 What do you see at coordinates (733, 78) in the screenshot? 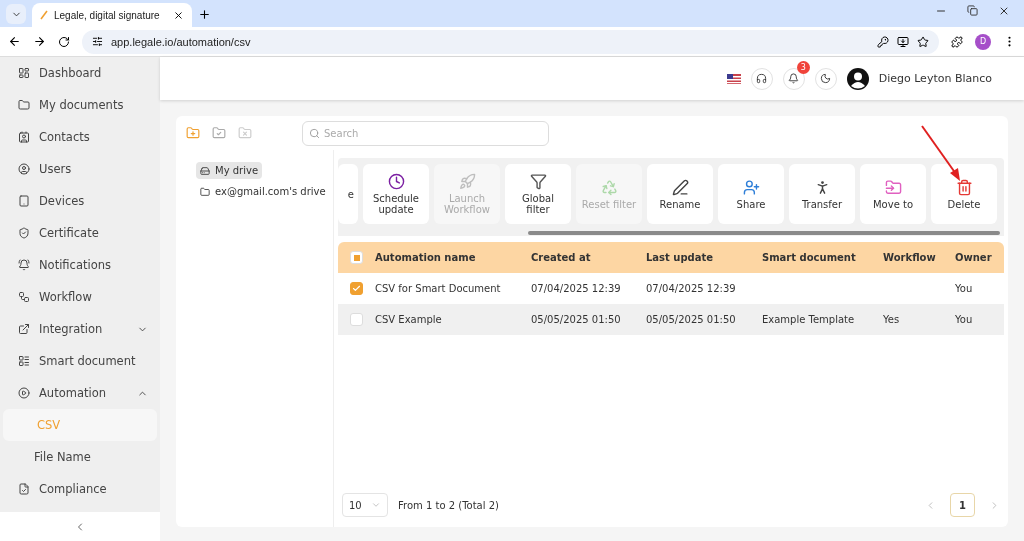
I see `flag-icon` at bounding box center [733, 78].